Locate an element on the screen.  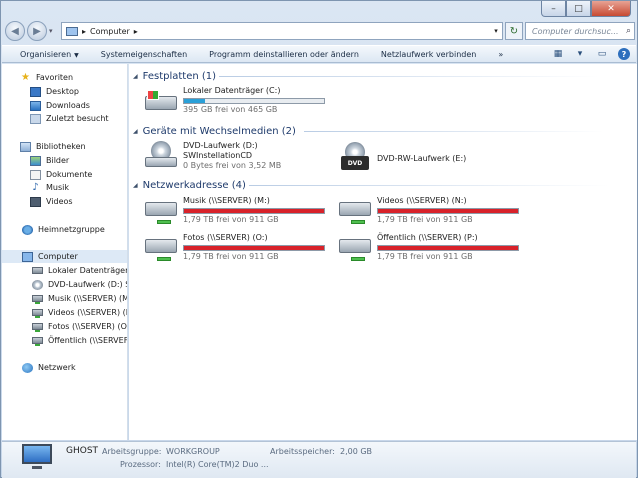
nav-label: Dokumente is located at coordinates (69, 174).